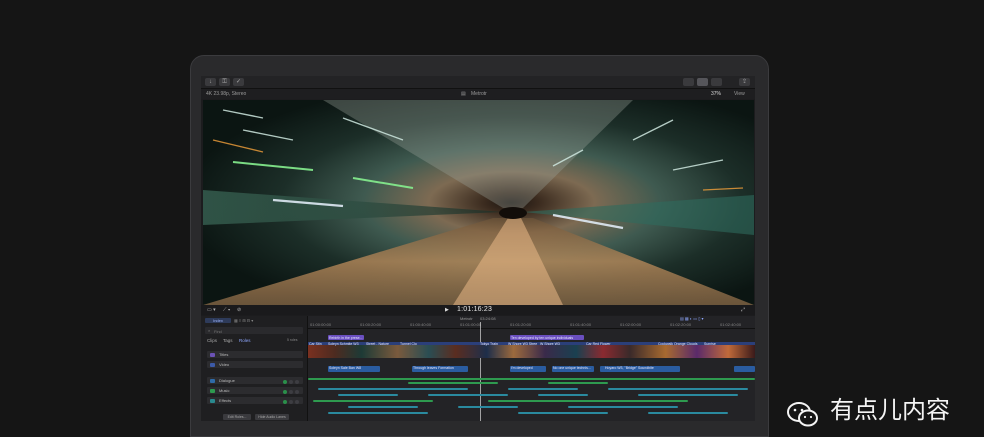  Describe the element at coordinates (688, 82) in the screenshot. I see `browser-toggle-icon` at that location.